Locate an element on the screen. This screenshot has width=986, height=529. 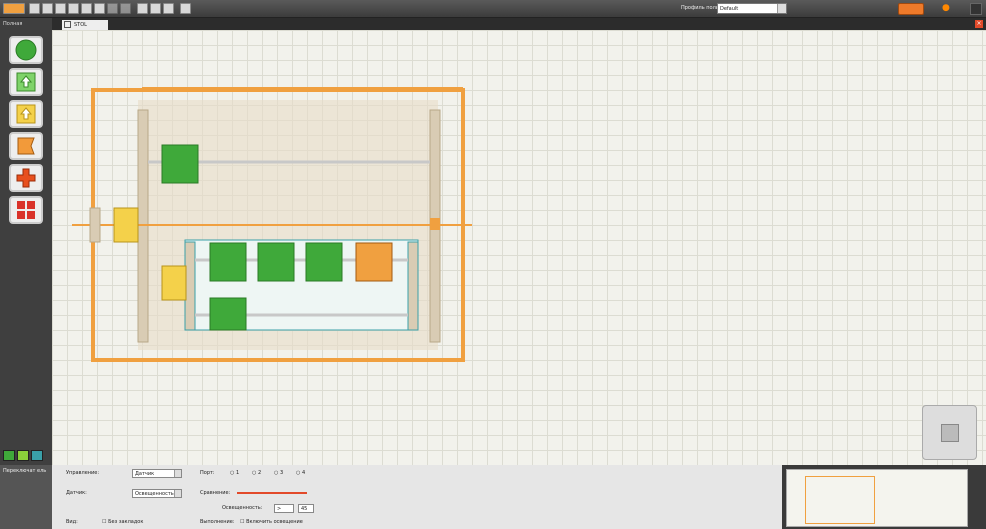
function-label: Выполнение: is located at coordinates (217, 522).